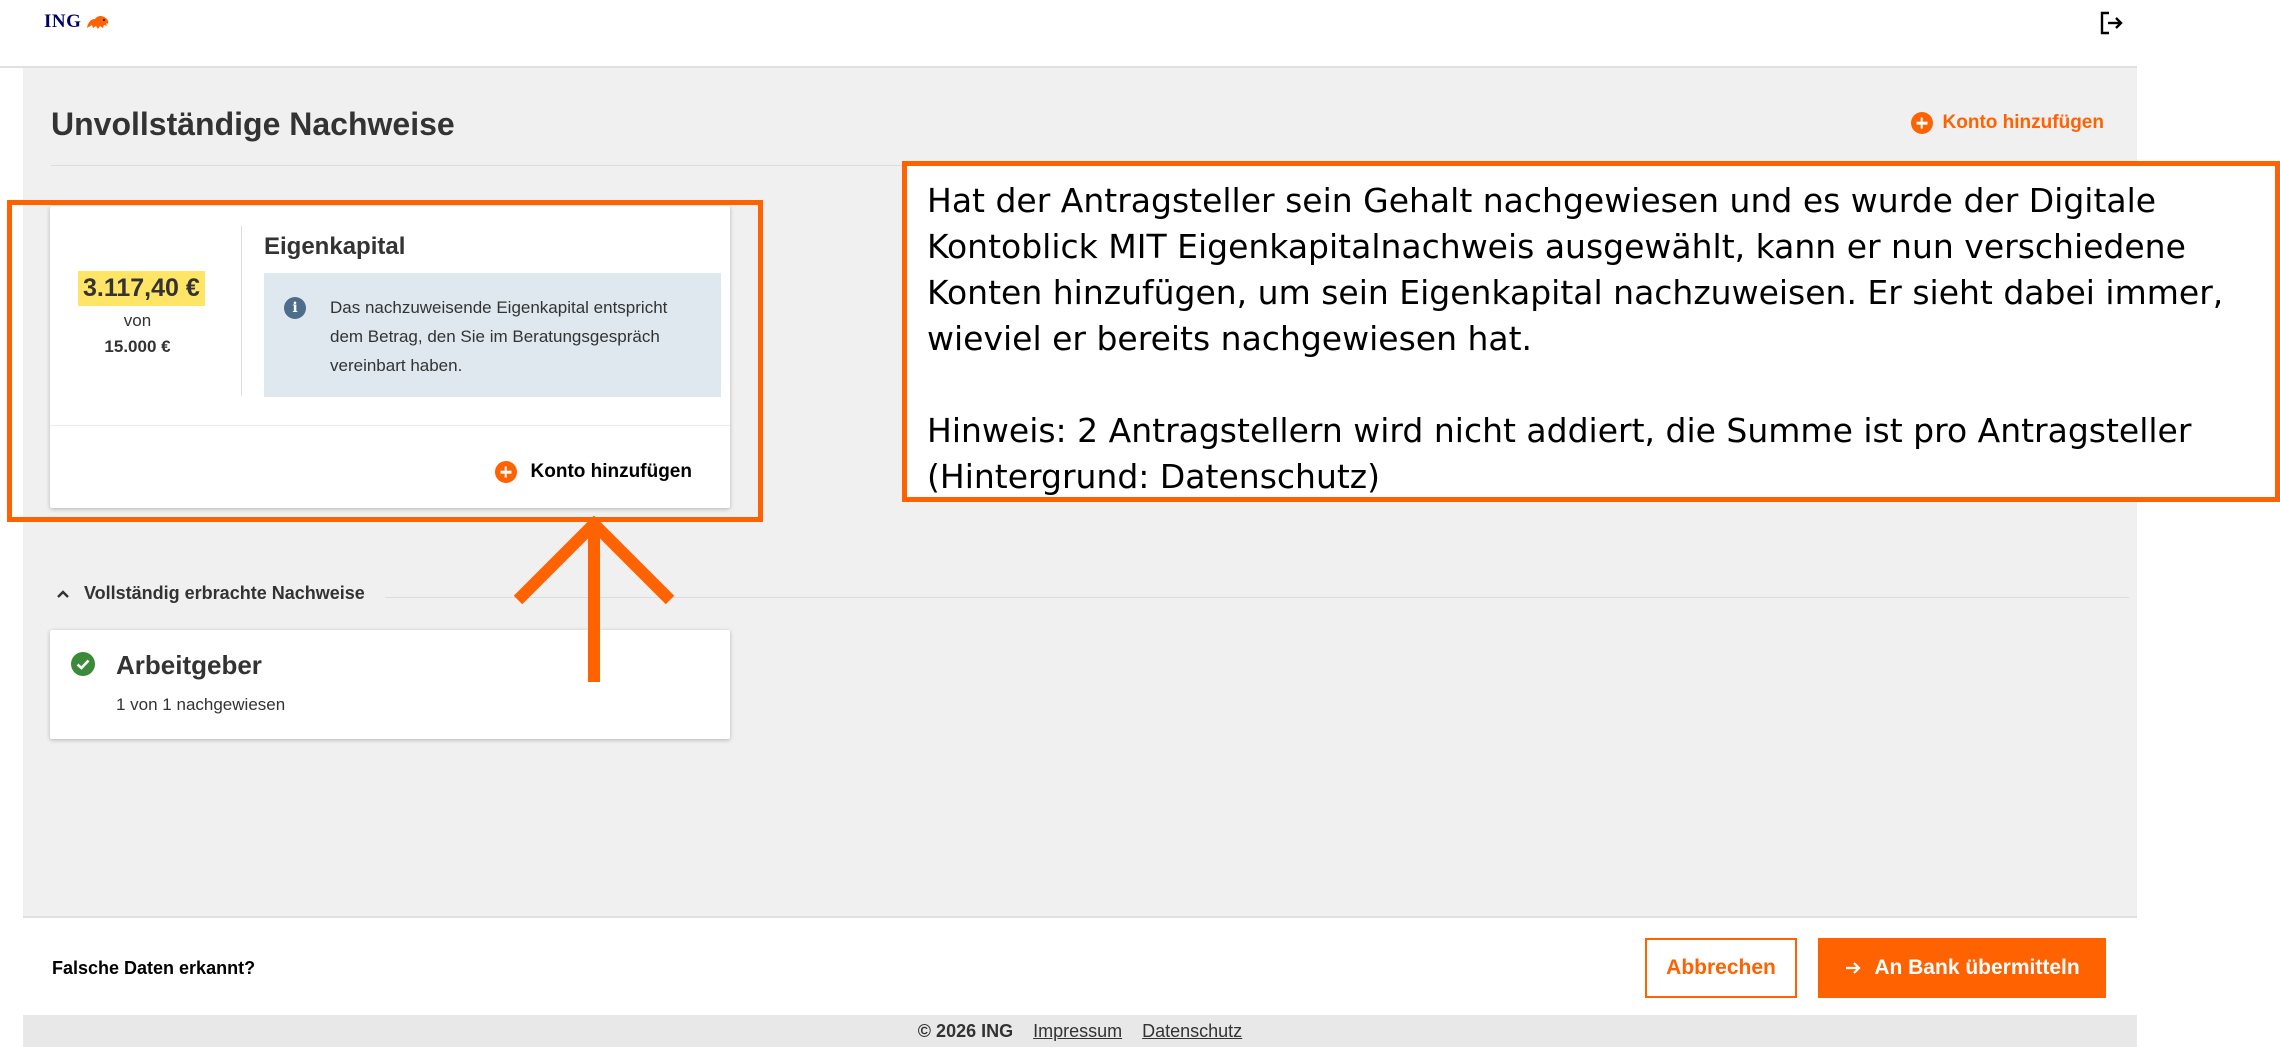 The height and width of the screenshot is (1047, 2280). I want to click on check-circle-icon, so click(83, 664).